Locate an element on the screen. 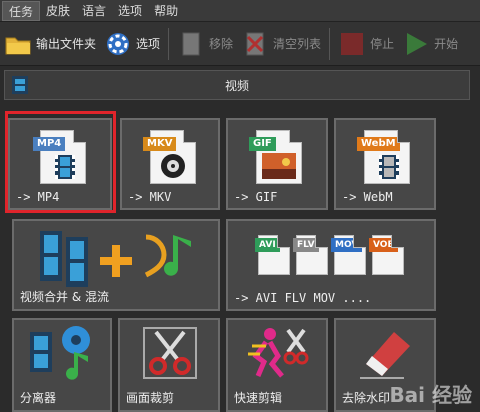 The image size is (480, 412). film-icon is located at coordinates (20, 85).